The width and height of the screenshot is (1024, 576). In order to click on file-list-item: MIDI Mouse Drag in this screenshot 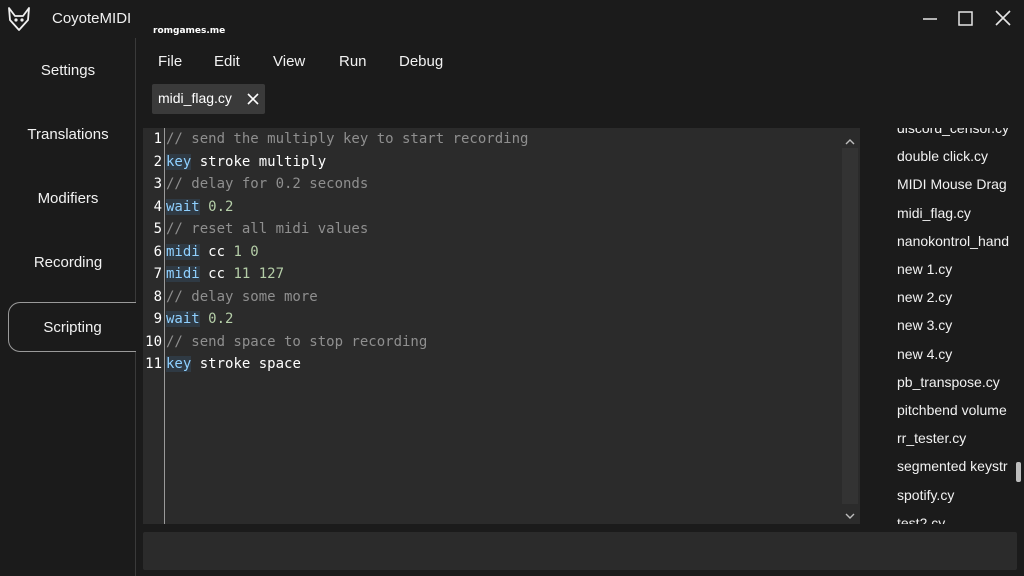, I will do `click(952, 184)`.